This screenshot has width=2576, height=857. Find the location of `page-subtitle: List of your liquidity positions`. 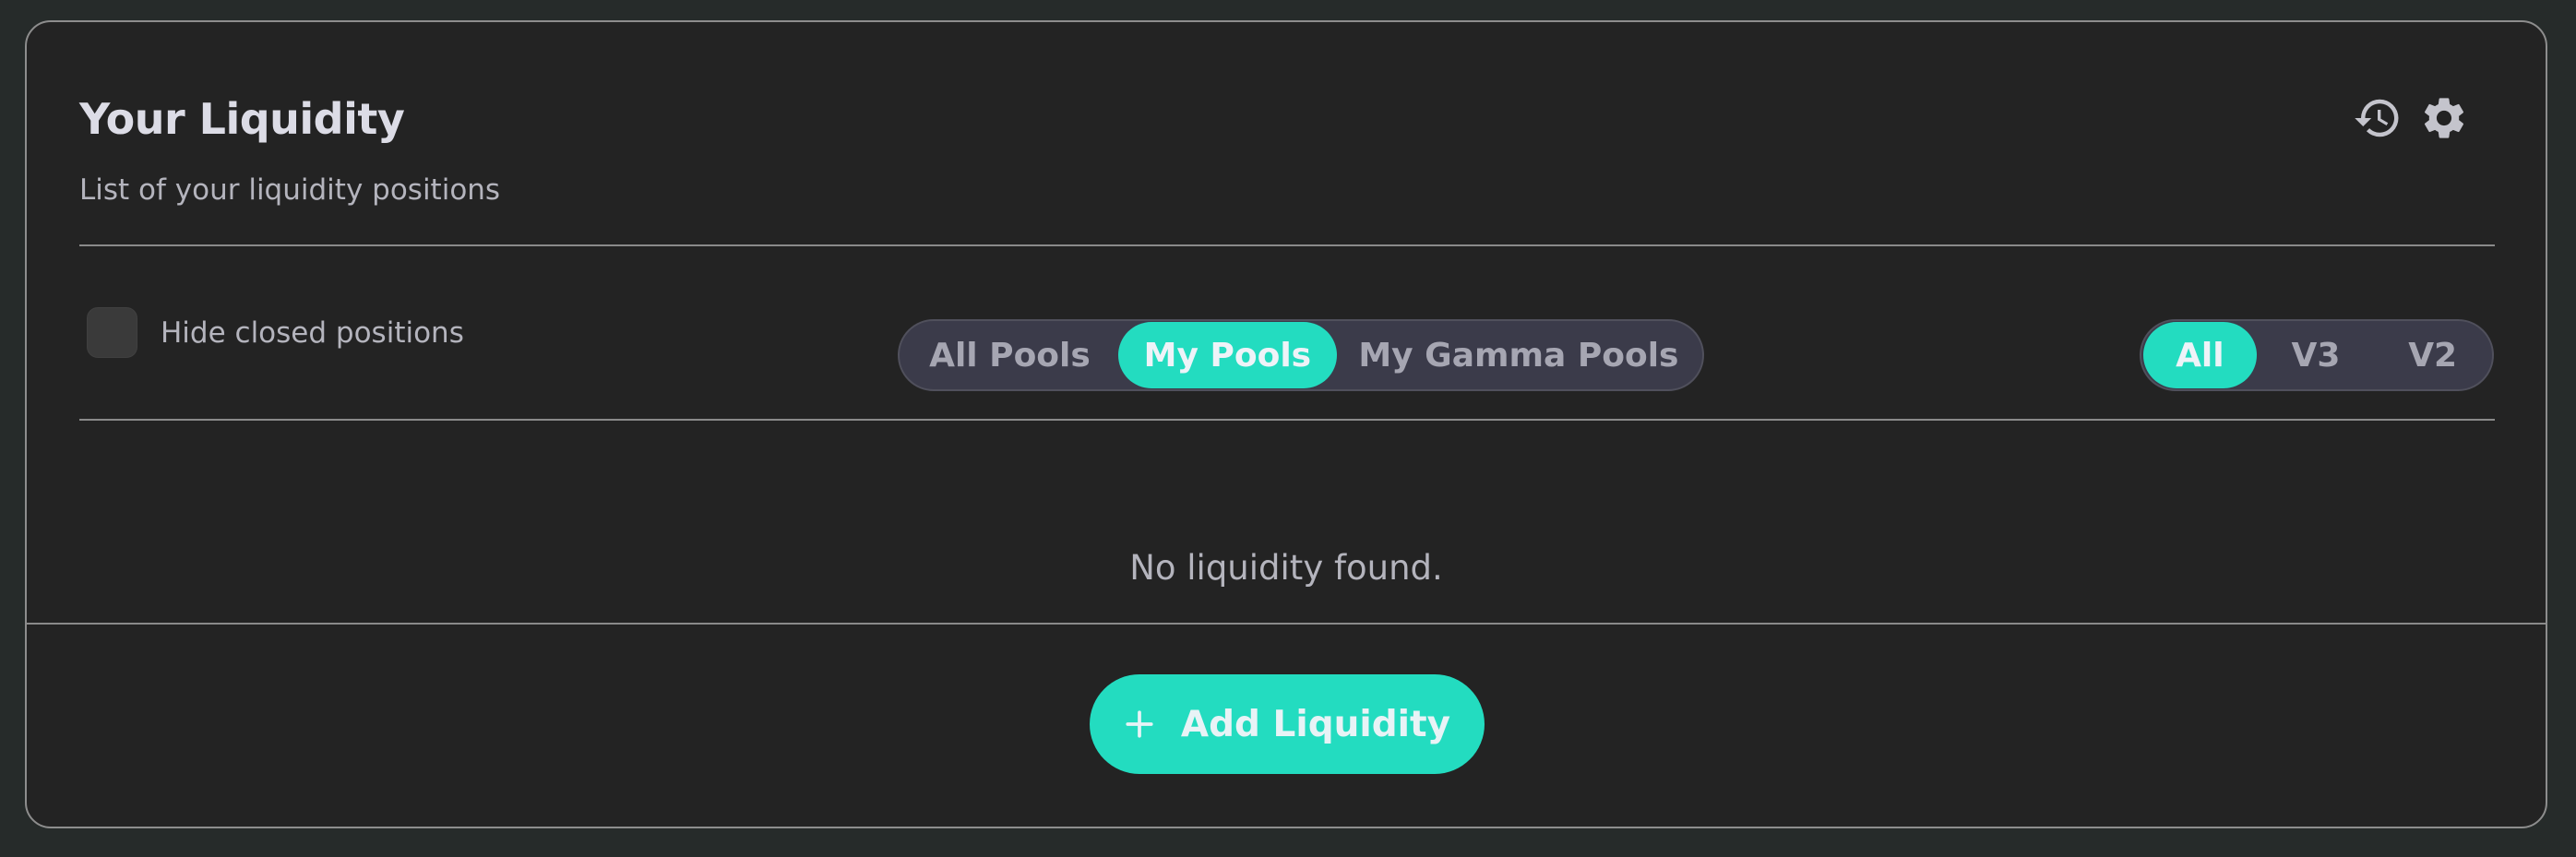

page-subtitle: List of your liquidity positions is located at coordinates (290, 190).